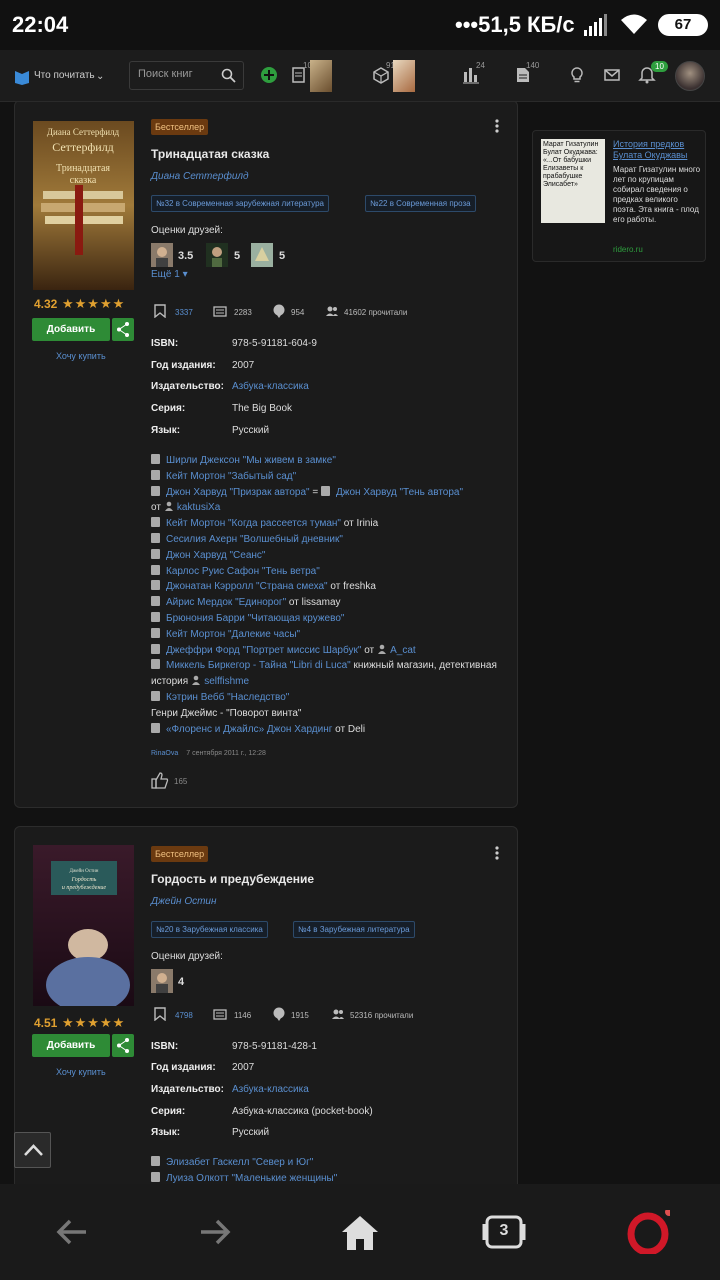  Describe the element at coordinates (243, 571) in the screenshot. I see `rec-link: Карлос Руис Сафон "Тень ветра"` at that location.